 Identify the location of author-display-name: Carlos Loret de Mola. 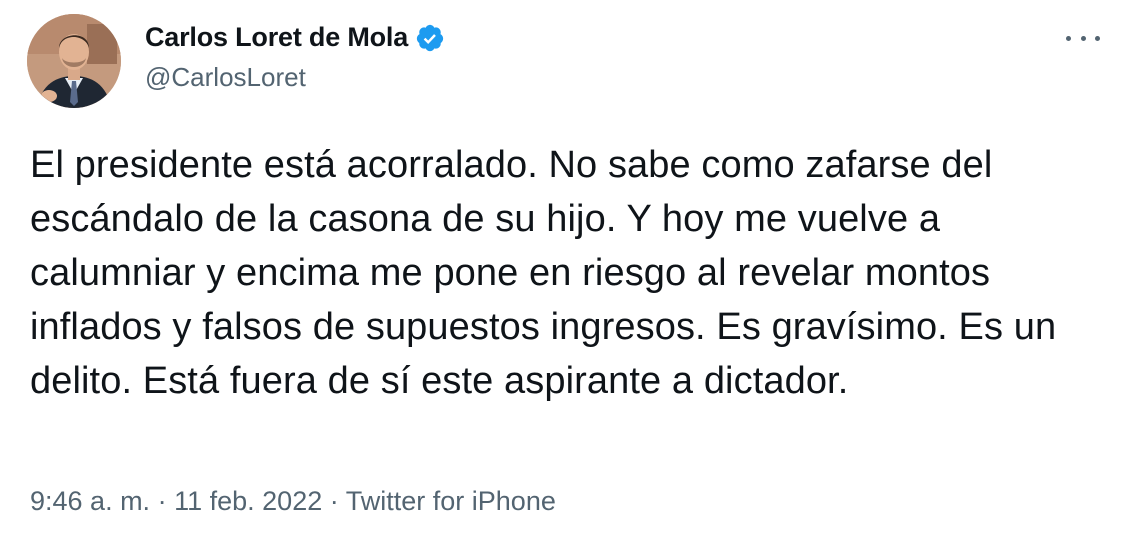
(276, 37).